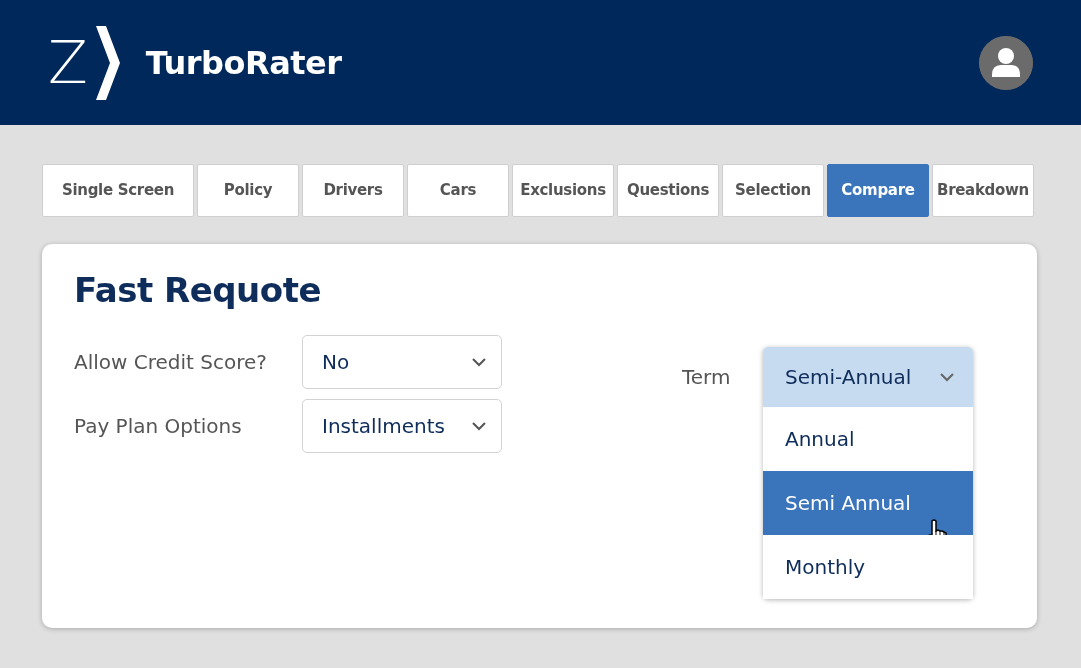 The image size is (1081, 668). I want to click on chevron-icon, so click(106, 62).